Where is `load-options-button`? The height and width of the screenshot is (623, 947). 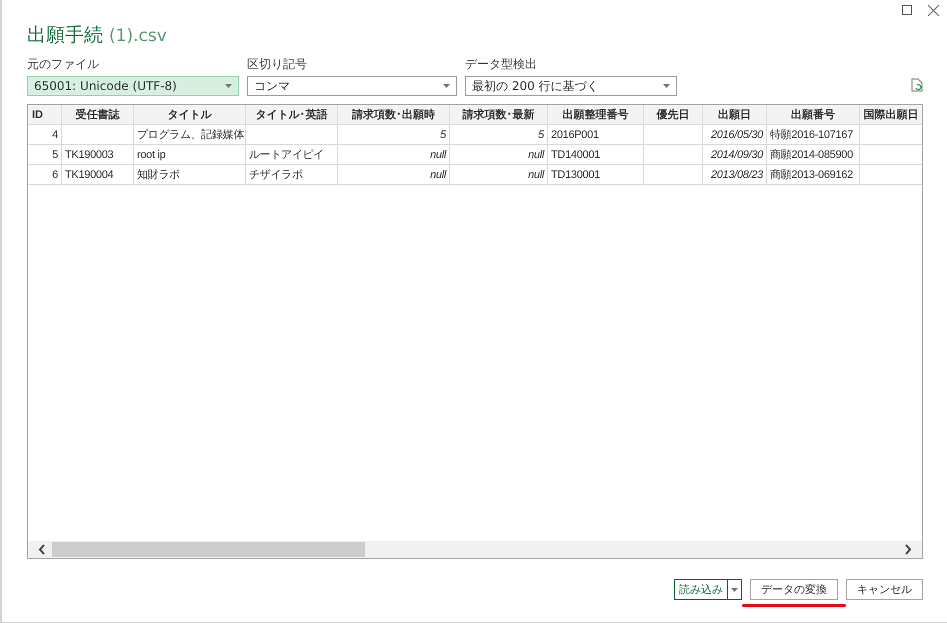 load-options-button is located at coordinates (734, 589).